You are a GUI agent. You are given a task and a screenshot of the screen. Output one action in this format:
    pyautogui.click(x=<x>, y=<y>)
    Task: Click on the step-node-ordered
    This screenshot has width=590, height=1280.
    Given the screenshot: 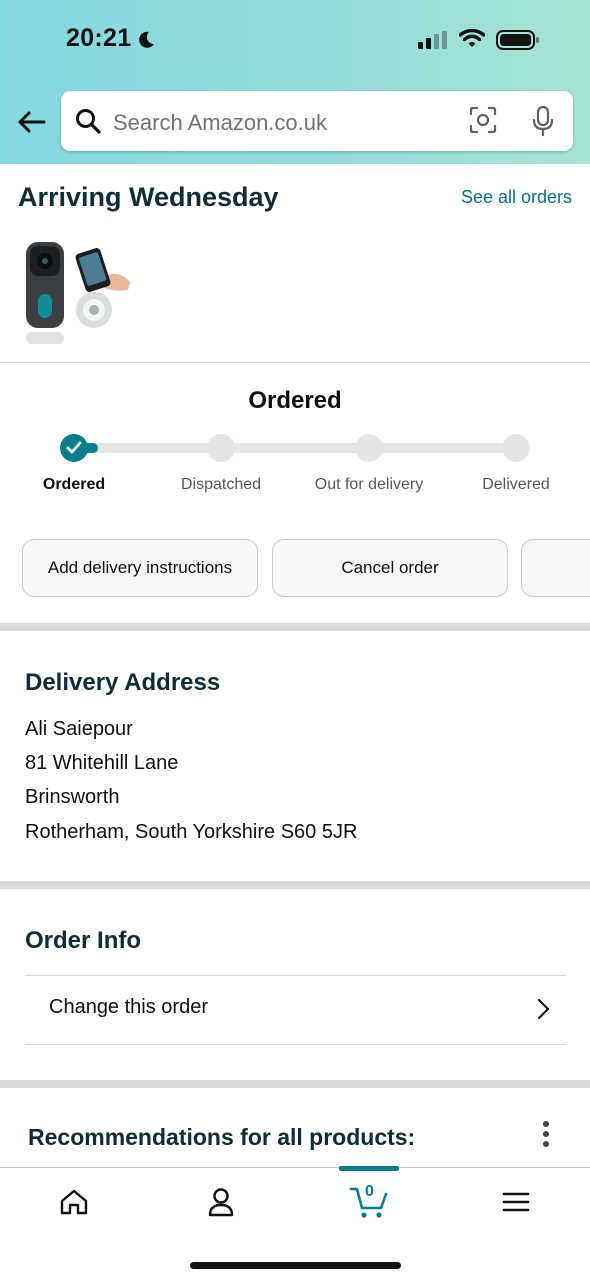 What is the action you would take?
    pyautogui.click(x=74, y=448)
    